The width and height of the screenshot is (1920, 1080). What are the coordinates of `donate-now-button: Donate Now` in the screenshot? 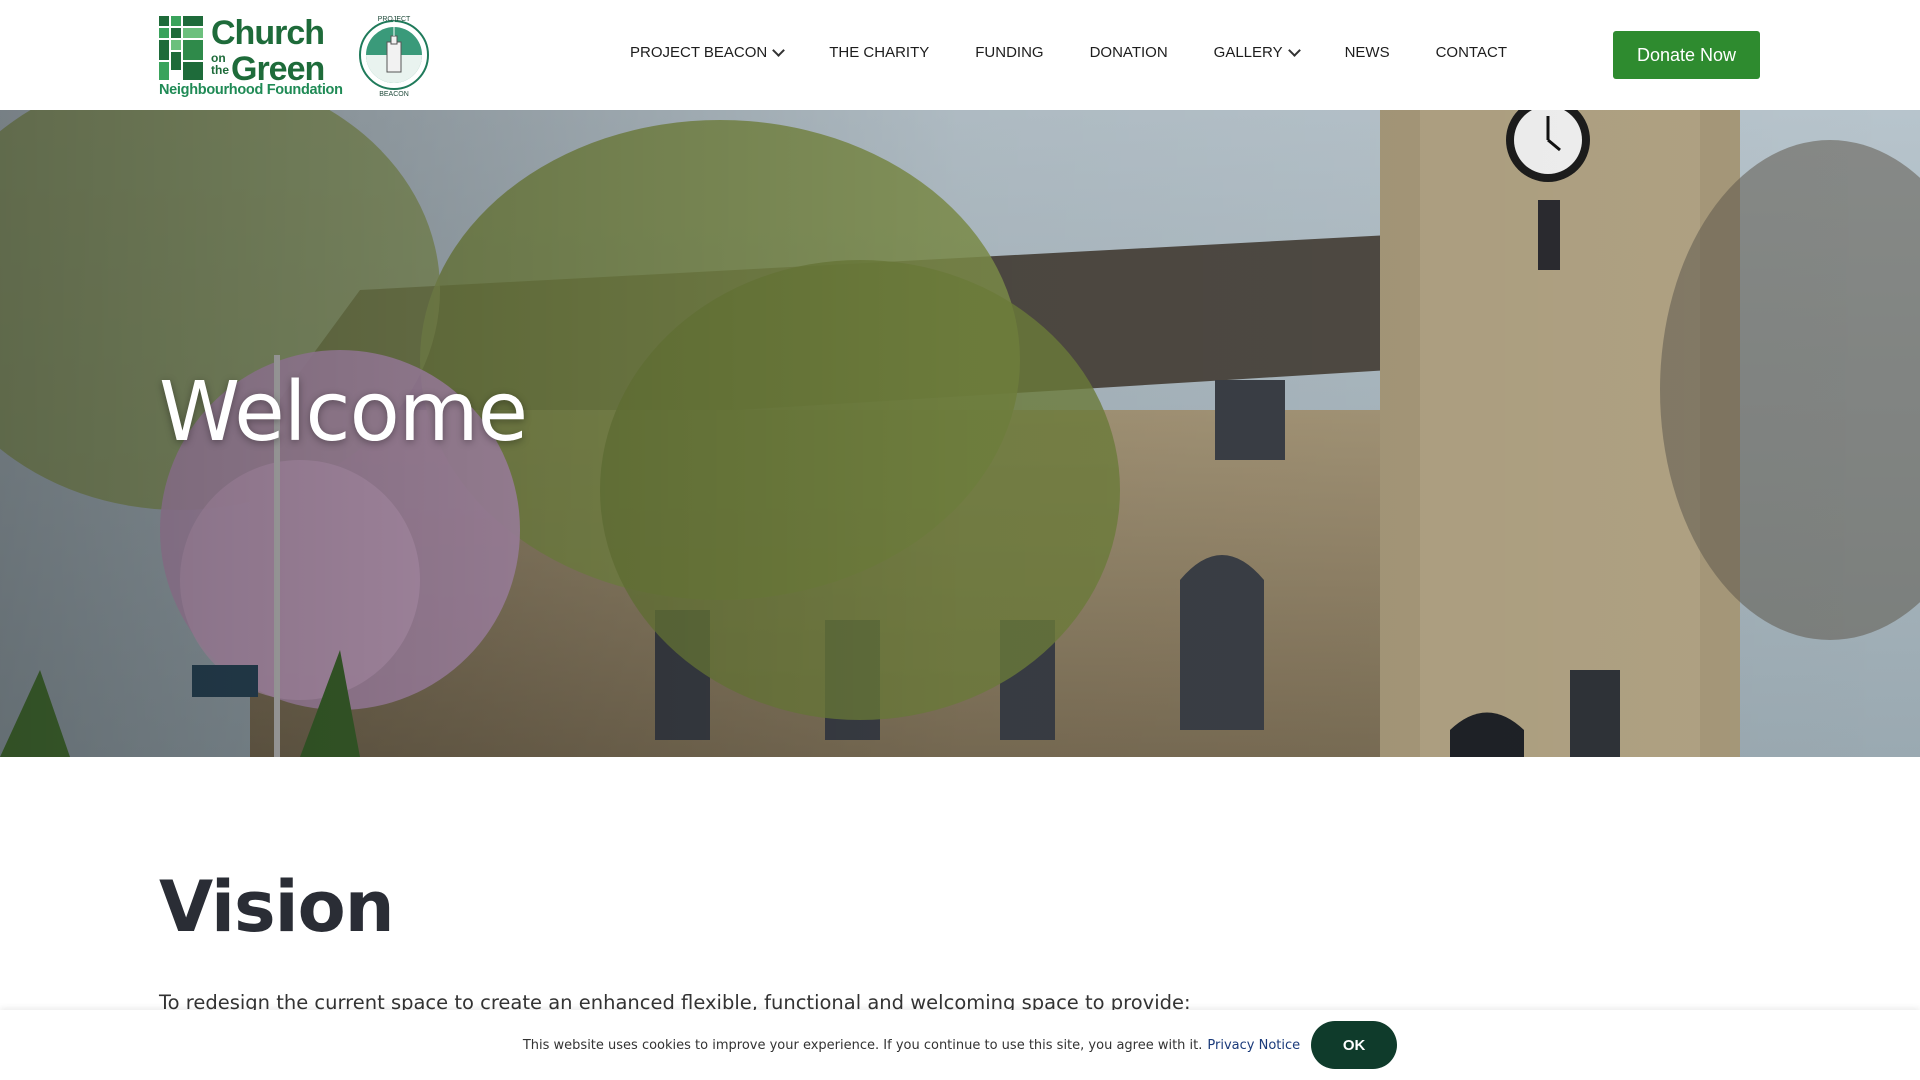 It's located at (1686, 55).